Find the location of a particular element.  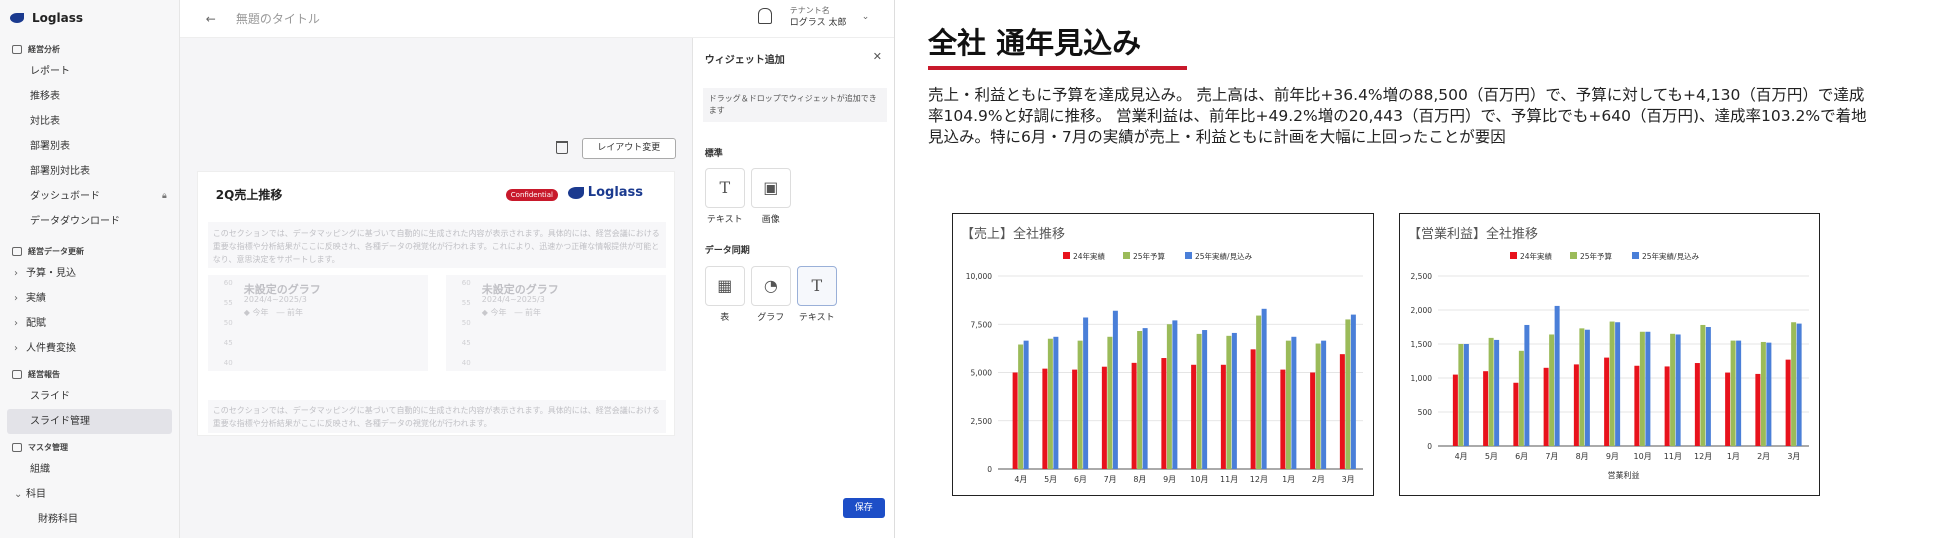

sidebar-item: 部署別表 is located at coordinates (89, 146).